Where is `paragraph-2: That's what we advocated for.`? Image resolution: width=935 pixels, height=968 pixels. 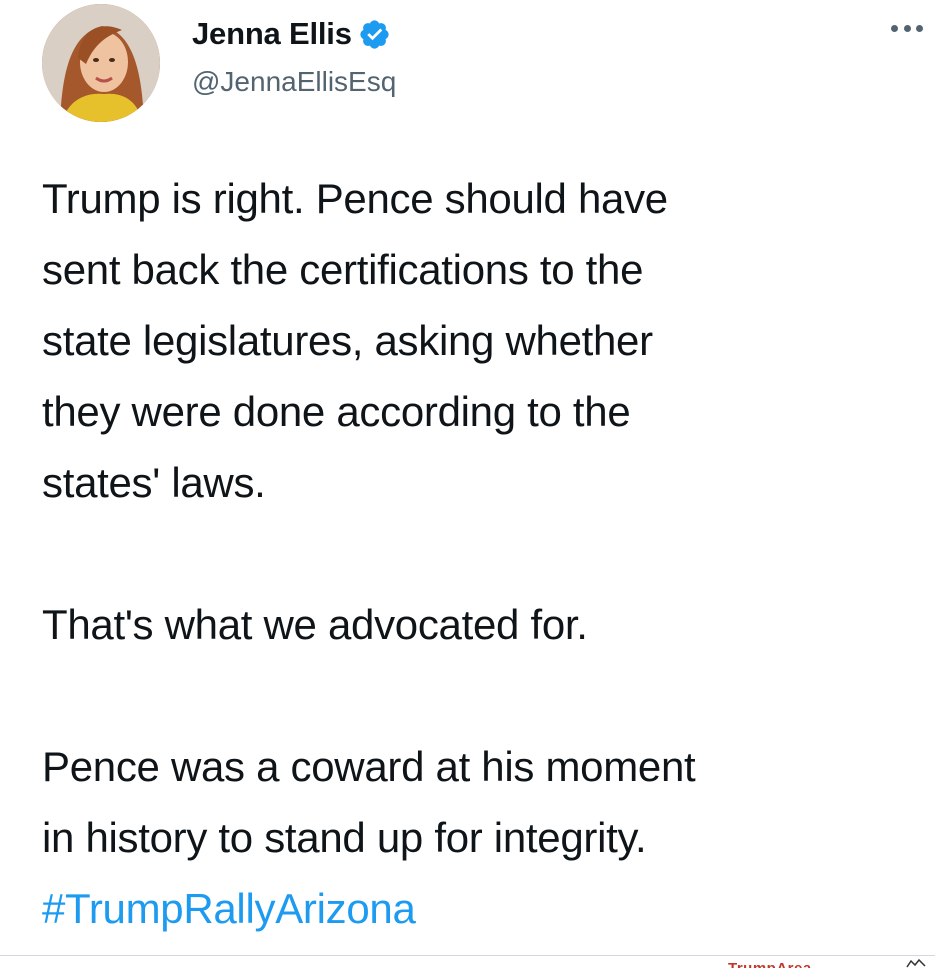 paragraph-2: That's what we advocated for. is located at coordinates (315, 624).